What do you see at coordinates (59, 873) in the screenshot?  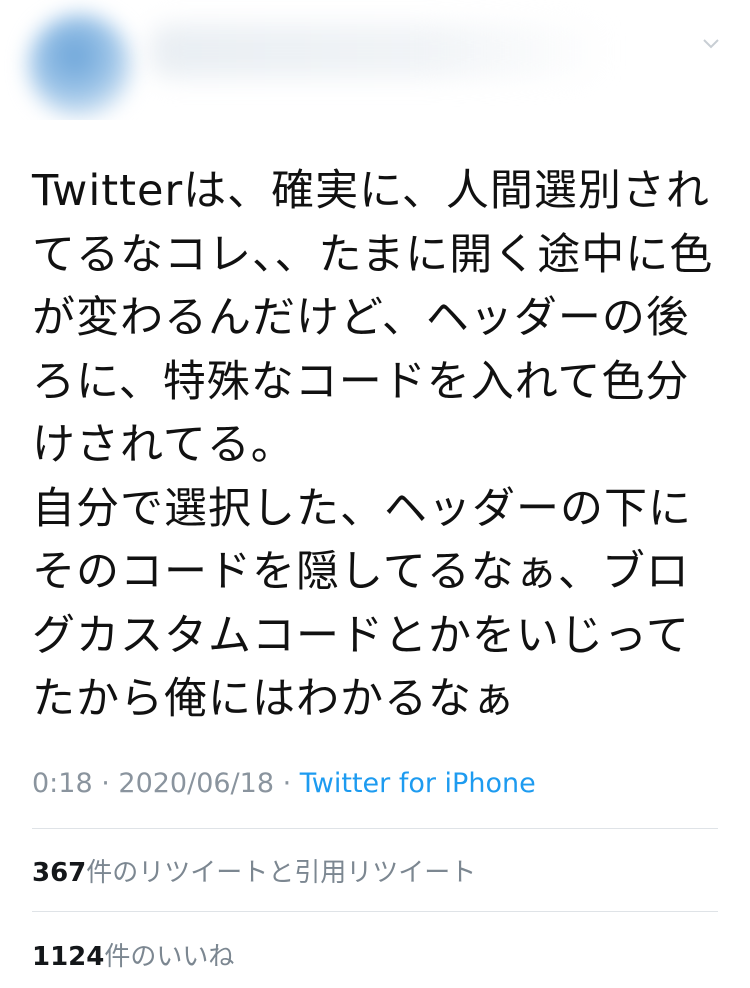 I see `retweets-count: 367` at bounding box center [59, 873].